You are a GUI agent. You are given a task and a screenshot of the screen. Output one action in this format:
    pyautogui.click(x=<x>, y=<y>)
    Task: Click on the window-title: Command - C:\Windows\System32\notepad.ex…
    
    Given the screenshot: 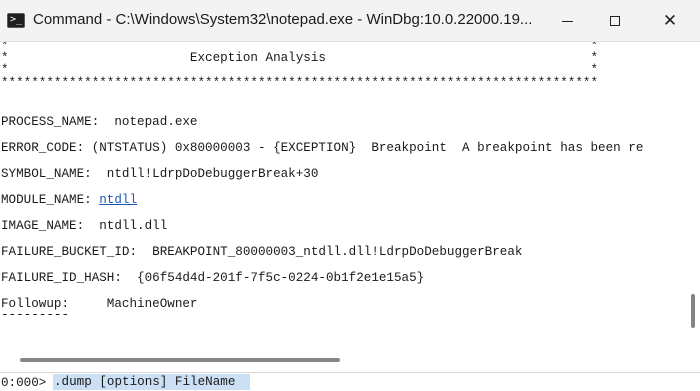 What is the action you would take?
    pyautogui.click(x=283, y=19)
    